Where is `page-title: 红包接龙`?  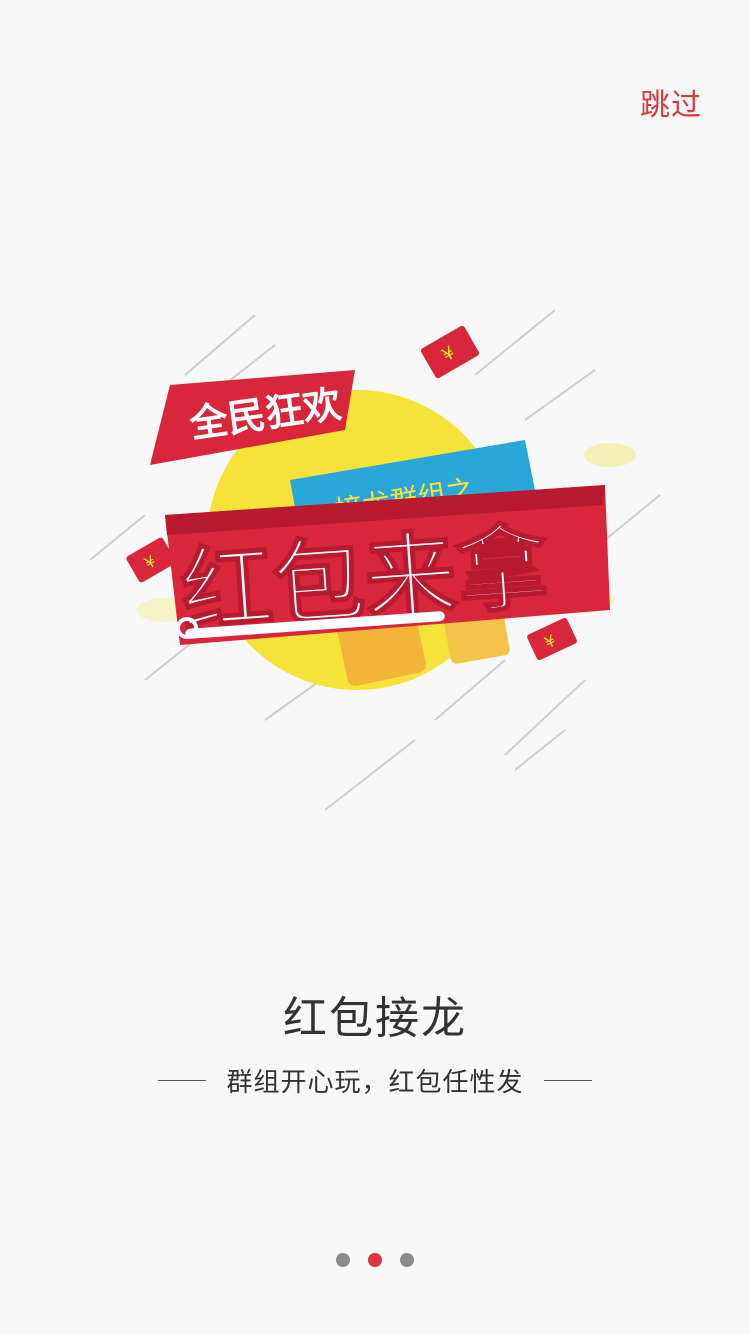 page-title: 红包接龙 is located at coordinates (375, 1018).